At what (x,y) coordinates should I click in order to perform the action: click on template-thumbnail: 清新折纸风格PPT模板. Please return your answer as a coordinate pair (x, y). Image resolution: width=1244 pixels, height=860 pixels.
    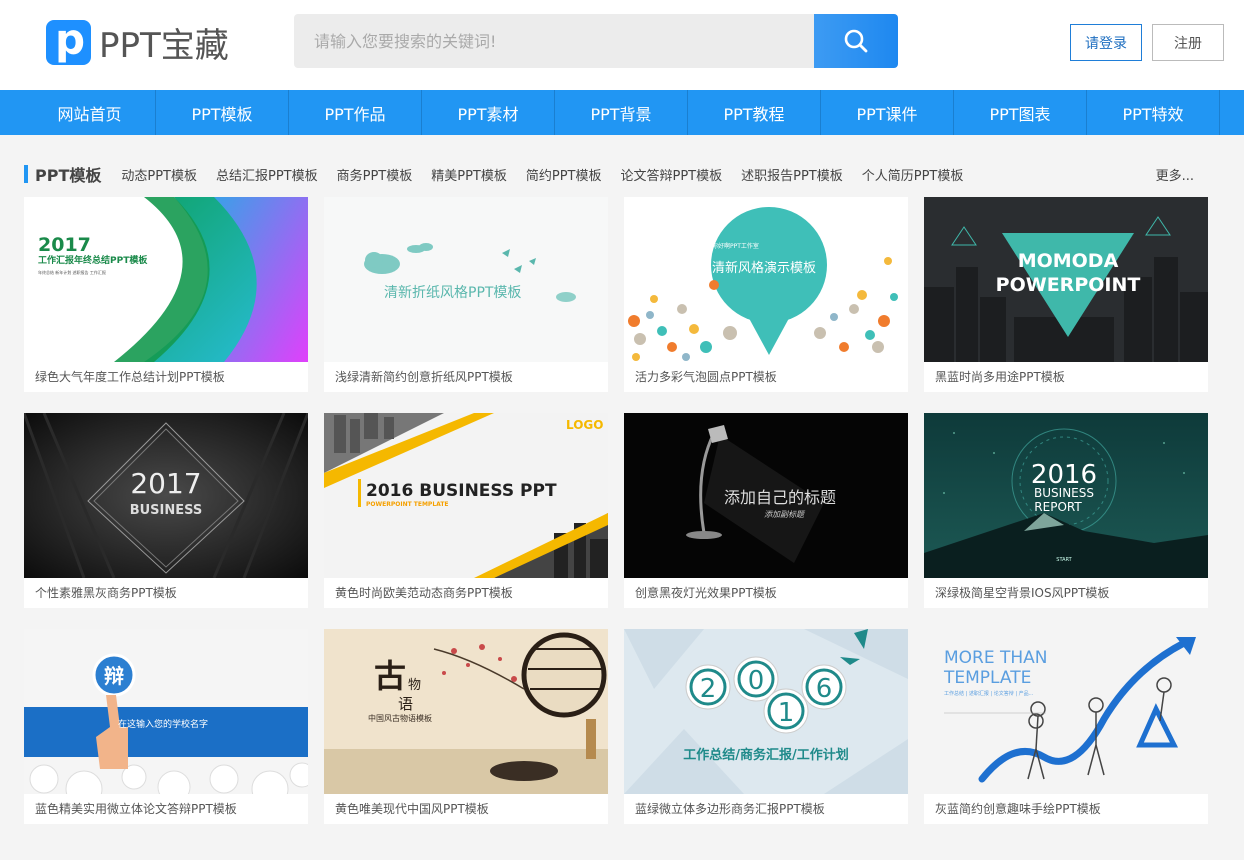
    Looking at the image, I should click on (466, 279).